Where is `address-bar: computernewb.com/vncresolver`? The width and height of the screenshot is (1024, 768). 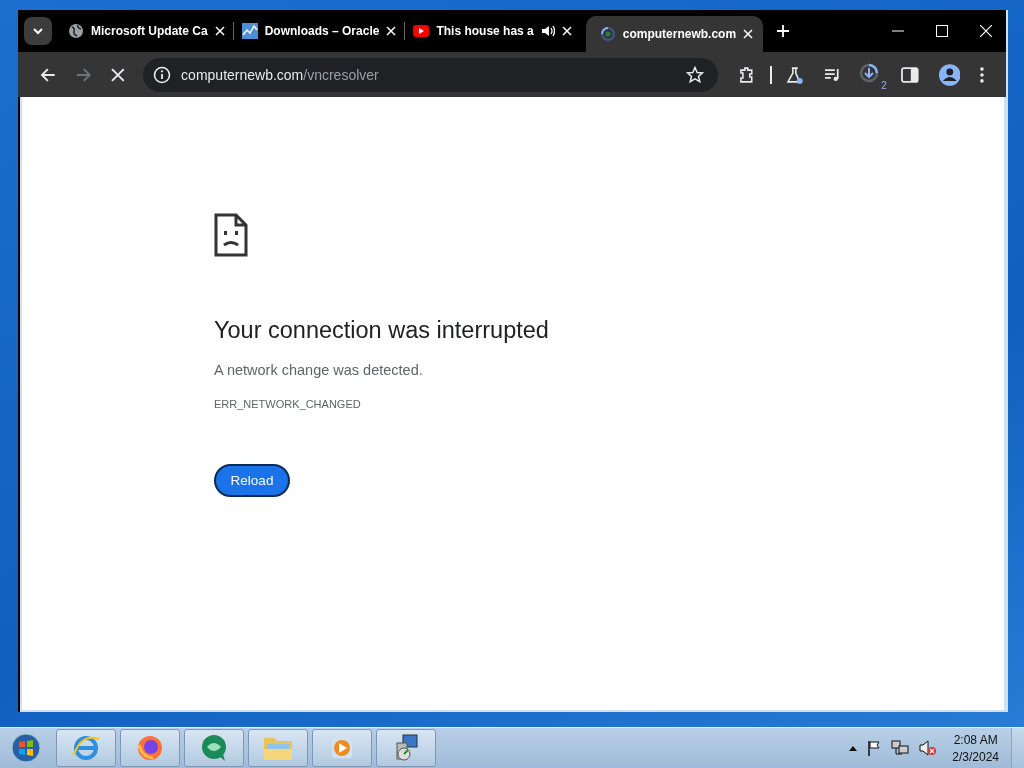
address-bar: computernewb.com/vncresolver is located at coordinates (431, 74).